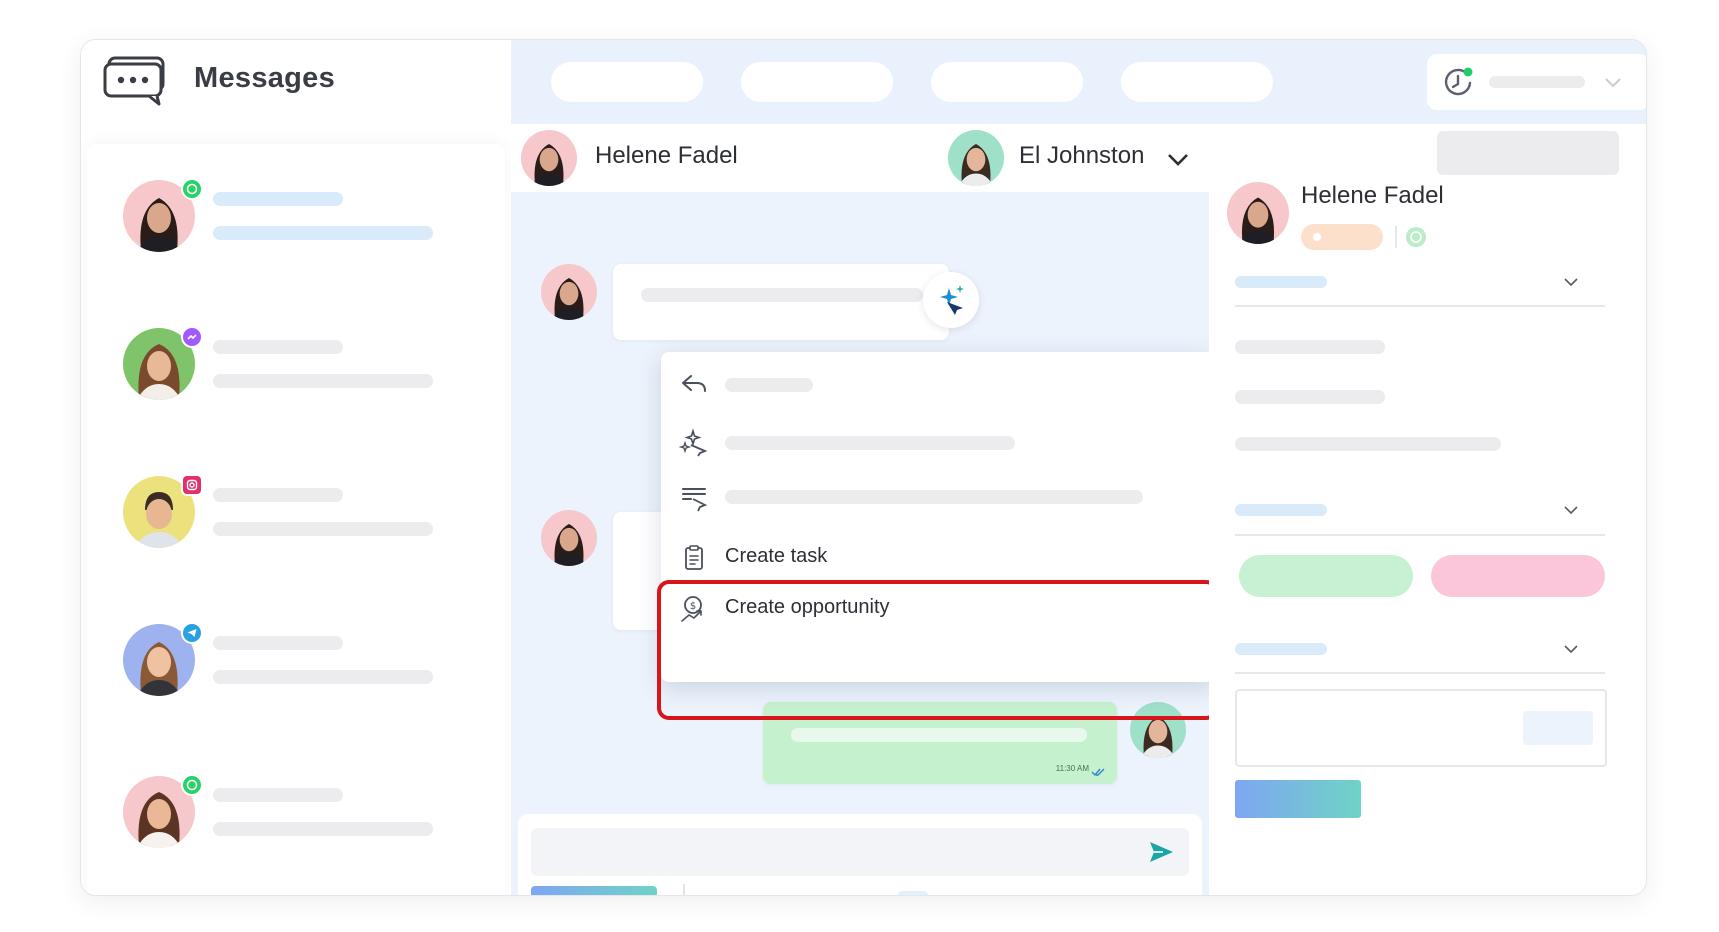  What do you see at coordinates (1458, 83) in the screenshot?
I see `clock-icon` at bounding box center [1458, 83].